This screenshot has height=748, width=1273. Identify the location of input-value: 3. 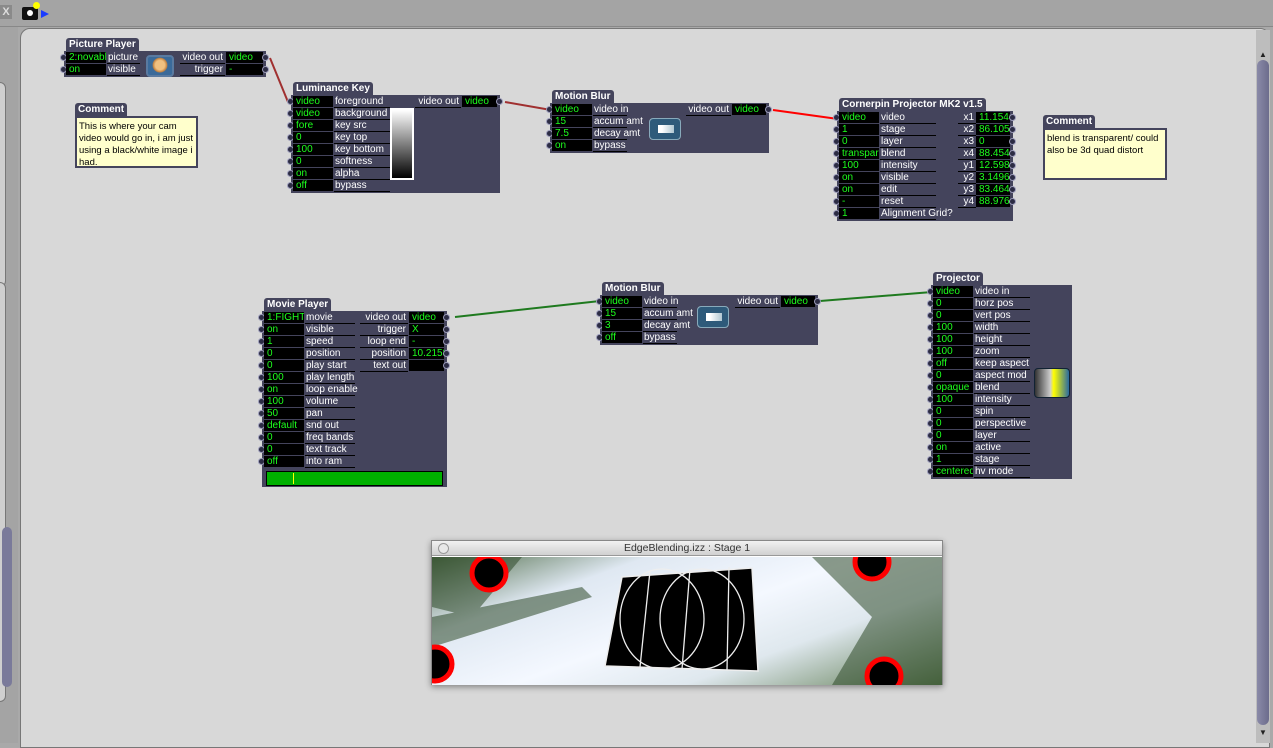
(622, 325).